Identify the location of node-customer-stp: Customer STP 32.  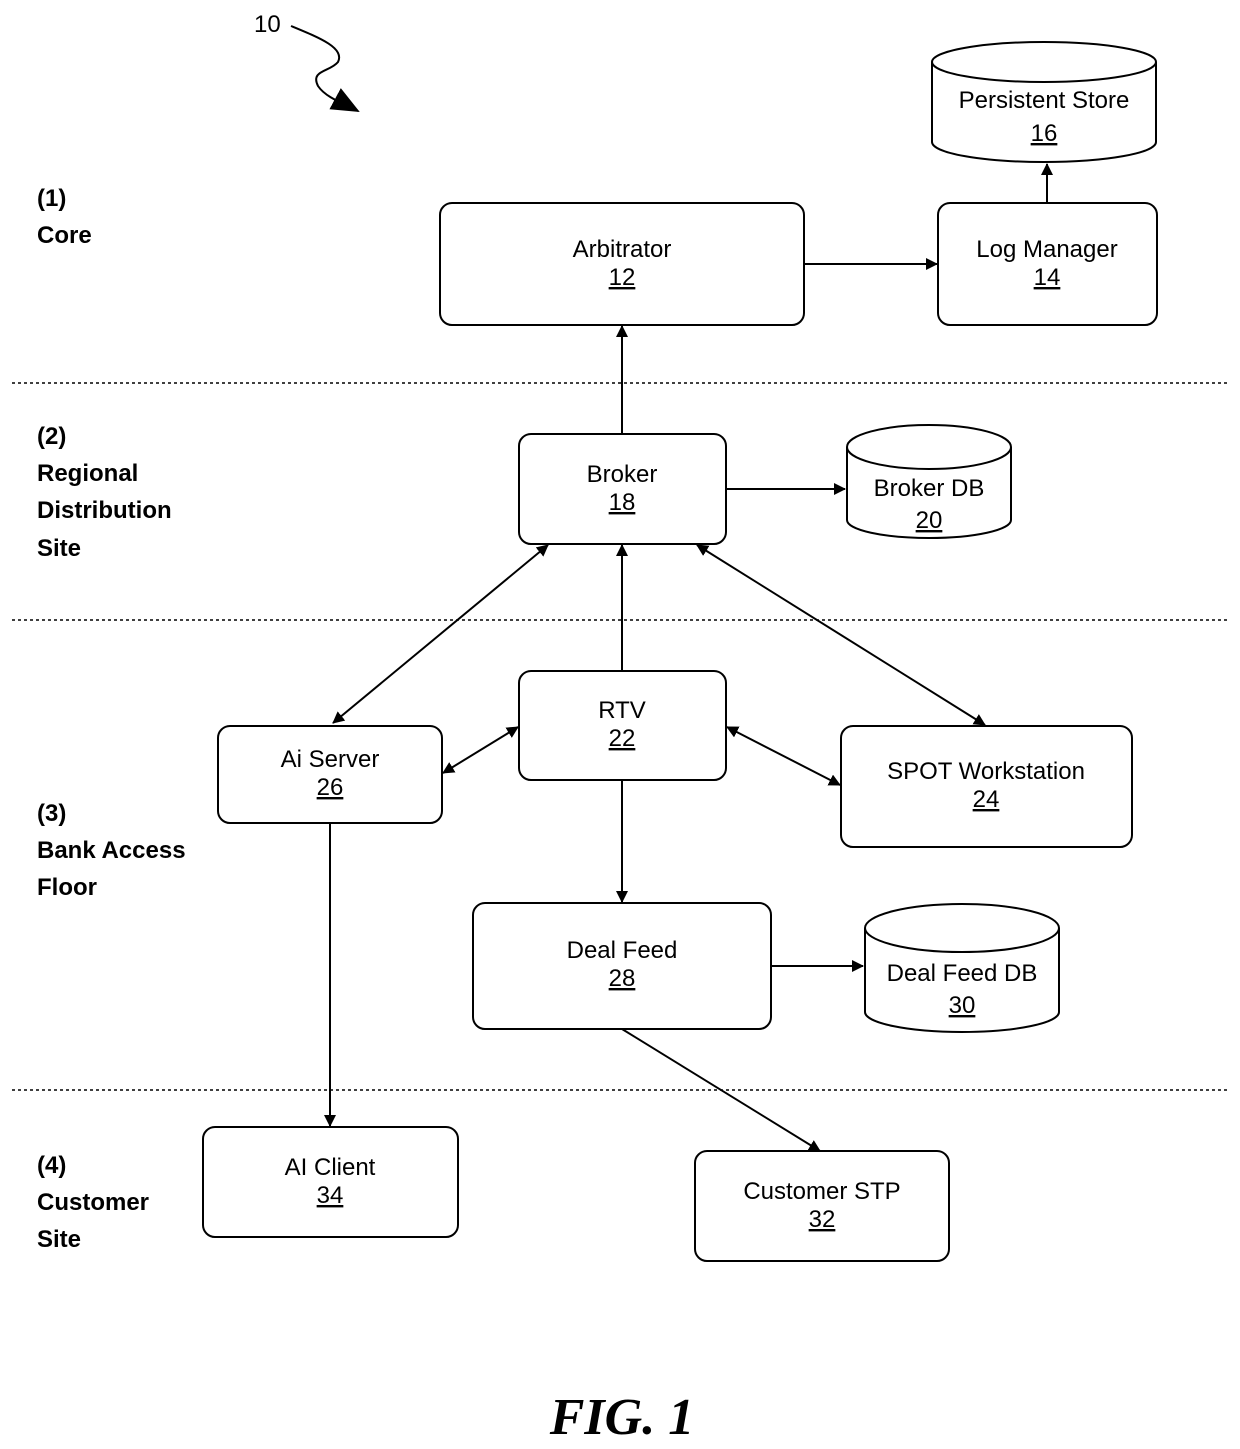
(822, 1206).